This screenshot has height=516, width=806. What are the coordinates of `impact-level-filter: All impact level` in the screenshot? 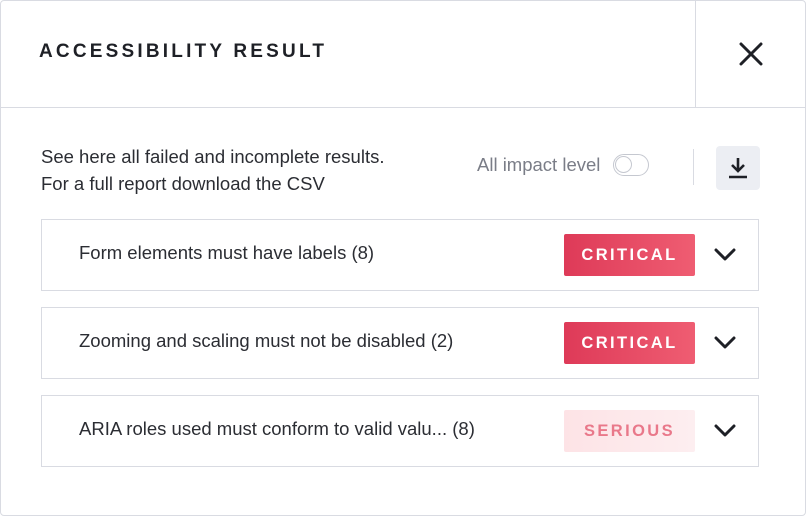 It's located at (563, 165).